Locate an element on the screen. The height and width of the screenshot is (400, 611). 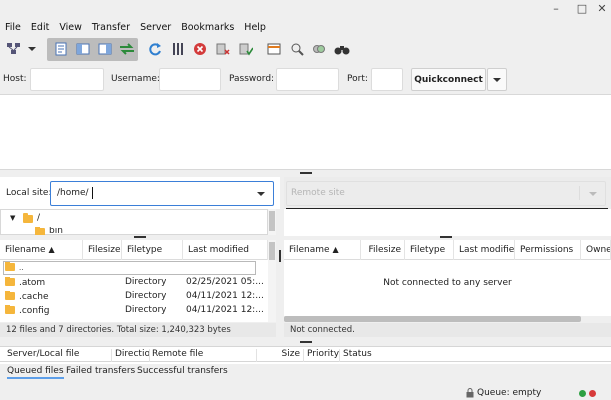
process-queue-button is located at coordinates (178, 49).